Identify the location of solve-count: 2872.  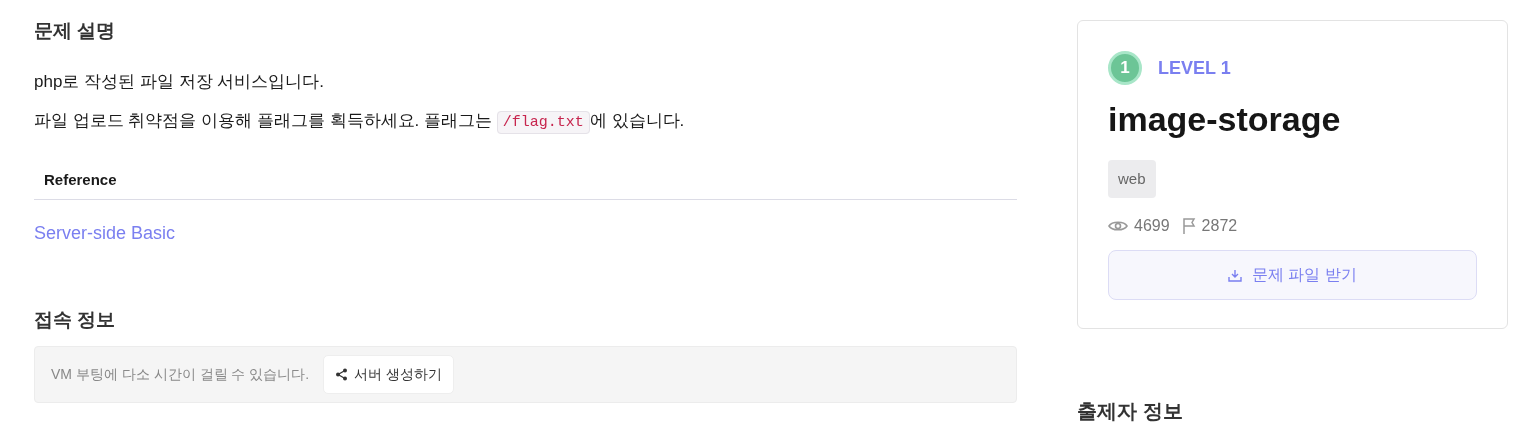
(1219, 226).